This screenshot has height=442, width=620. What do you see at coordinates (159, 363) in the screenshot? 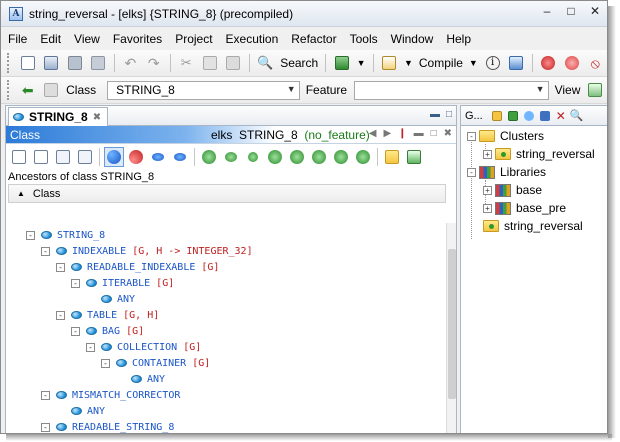
I see `class-name: CONTAINER` at bounding box center [159, 363].